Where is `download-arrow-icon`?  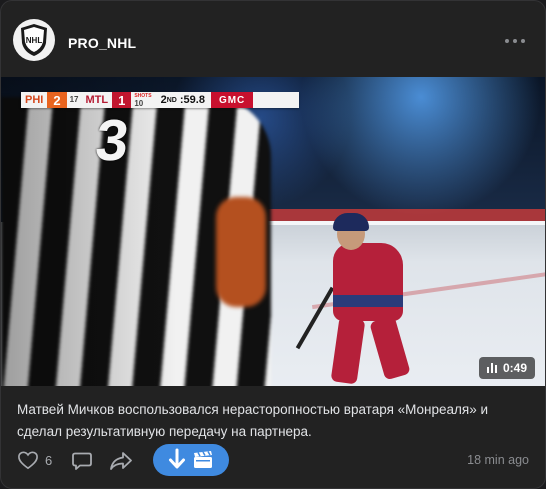
download-arrow-icon is located at coordinates (177, 458).